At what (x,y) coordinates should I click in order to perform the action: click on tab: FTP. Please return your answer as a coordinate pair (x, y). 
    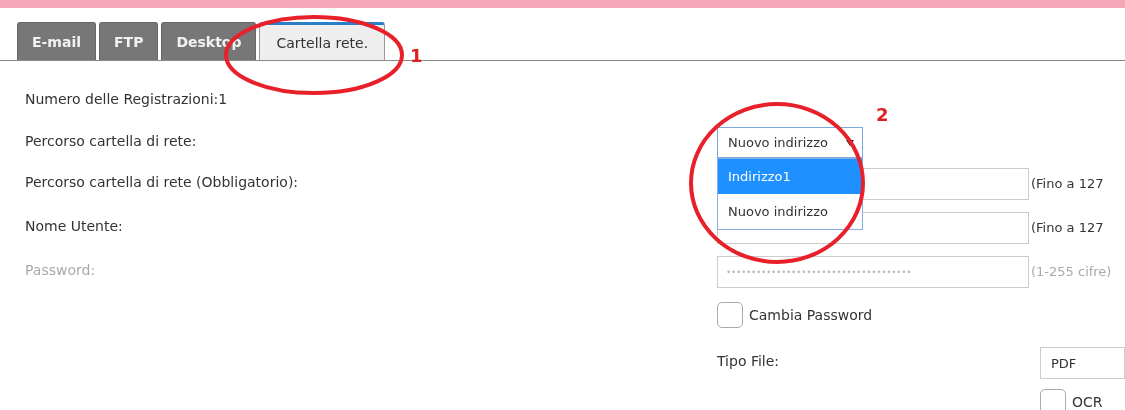
    Looking at the image, I should click on (129, 41).